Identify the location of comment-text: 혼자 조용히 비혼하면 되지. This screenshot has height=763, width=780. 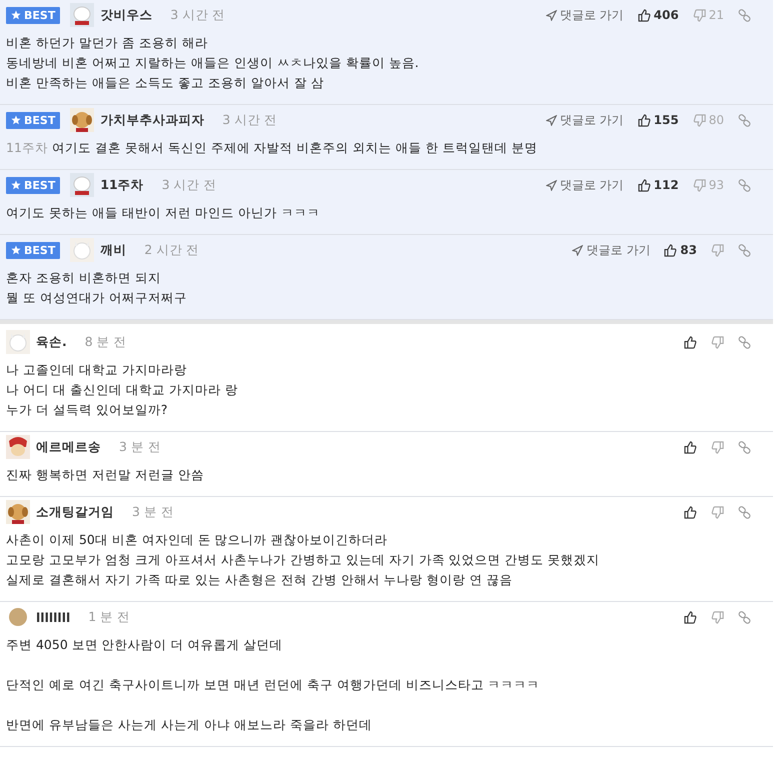
(84, 278).